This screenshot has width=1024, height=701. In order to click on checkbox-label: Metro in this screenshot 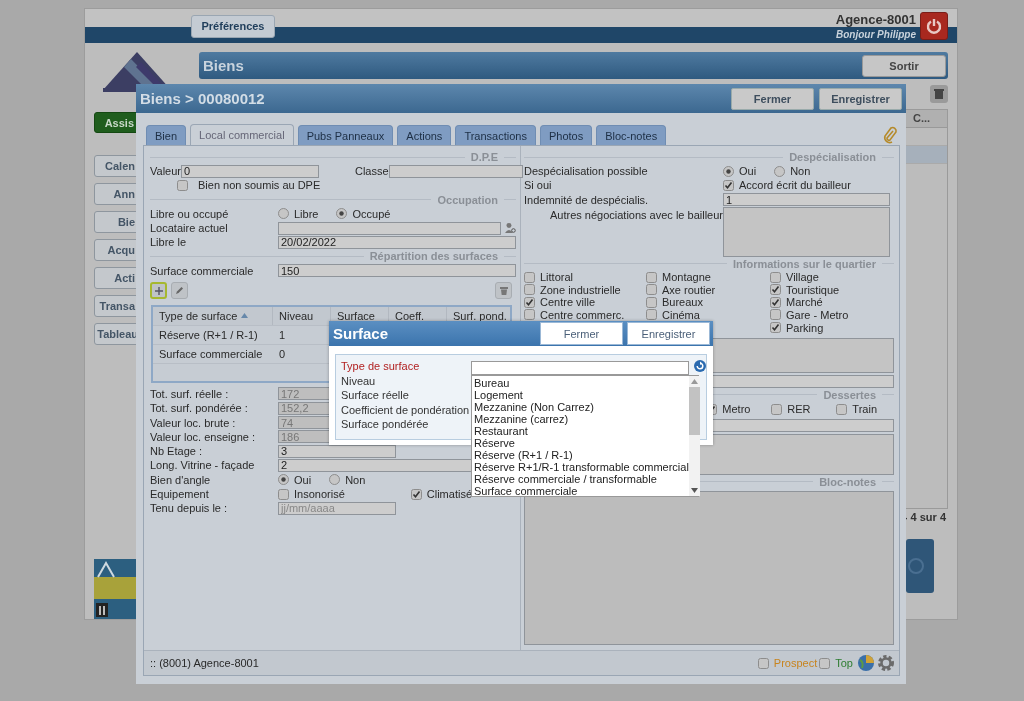, I will do `click(736, 409)`.